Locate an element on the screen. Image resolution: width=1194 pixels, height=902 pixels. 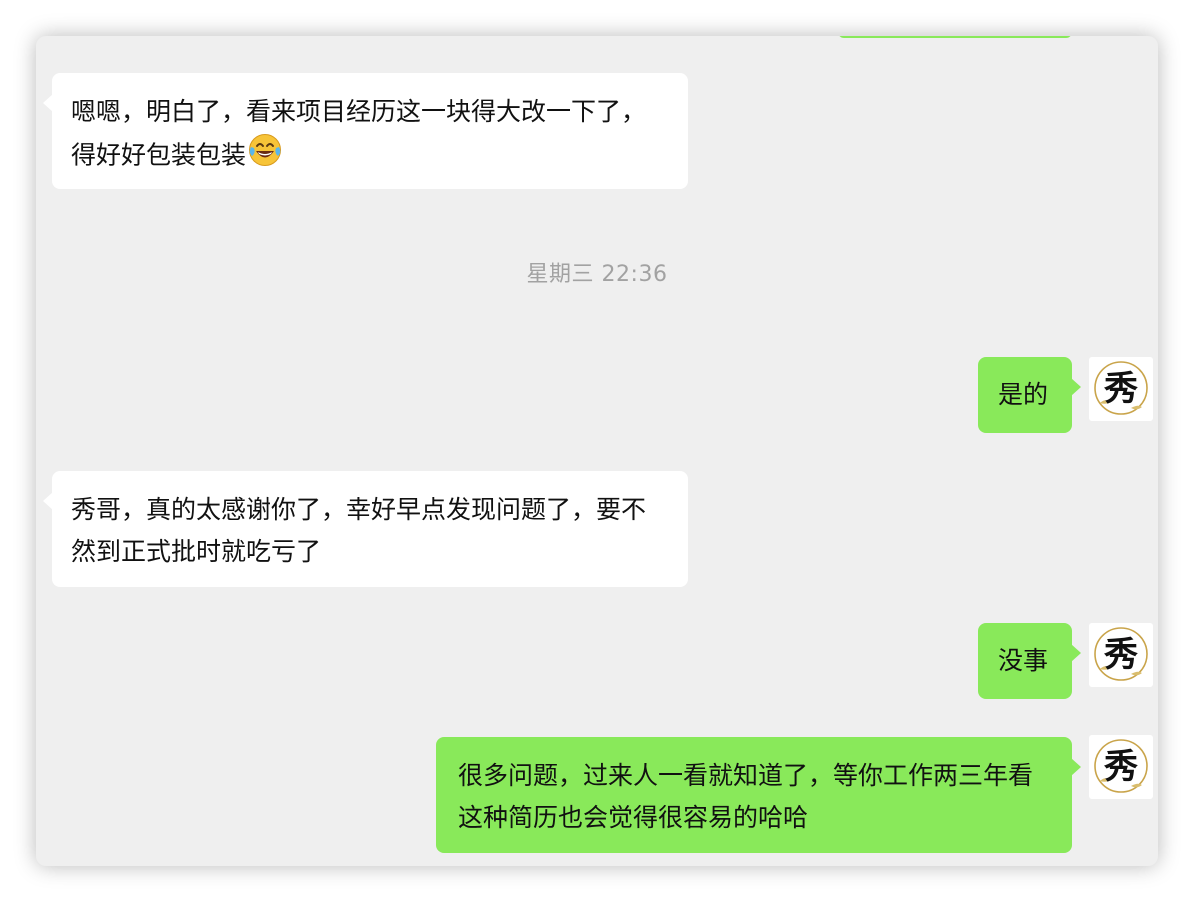
message-bubble-outgoing: 很多问题，过来人一看就知道了，等你工作两三年看这种简历也会觉得很容易的哈哈 is located at coordinates (758, 795).